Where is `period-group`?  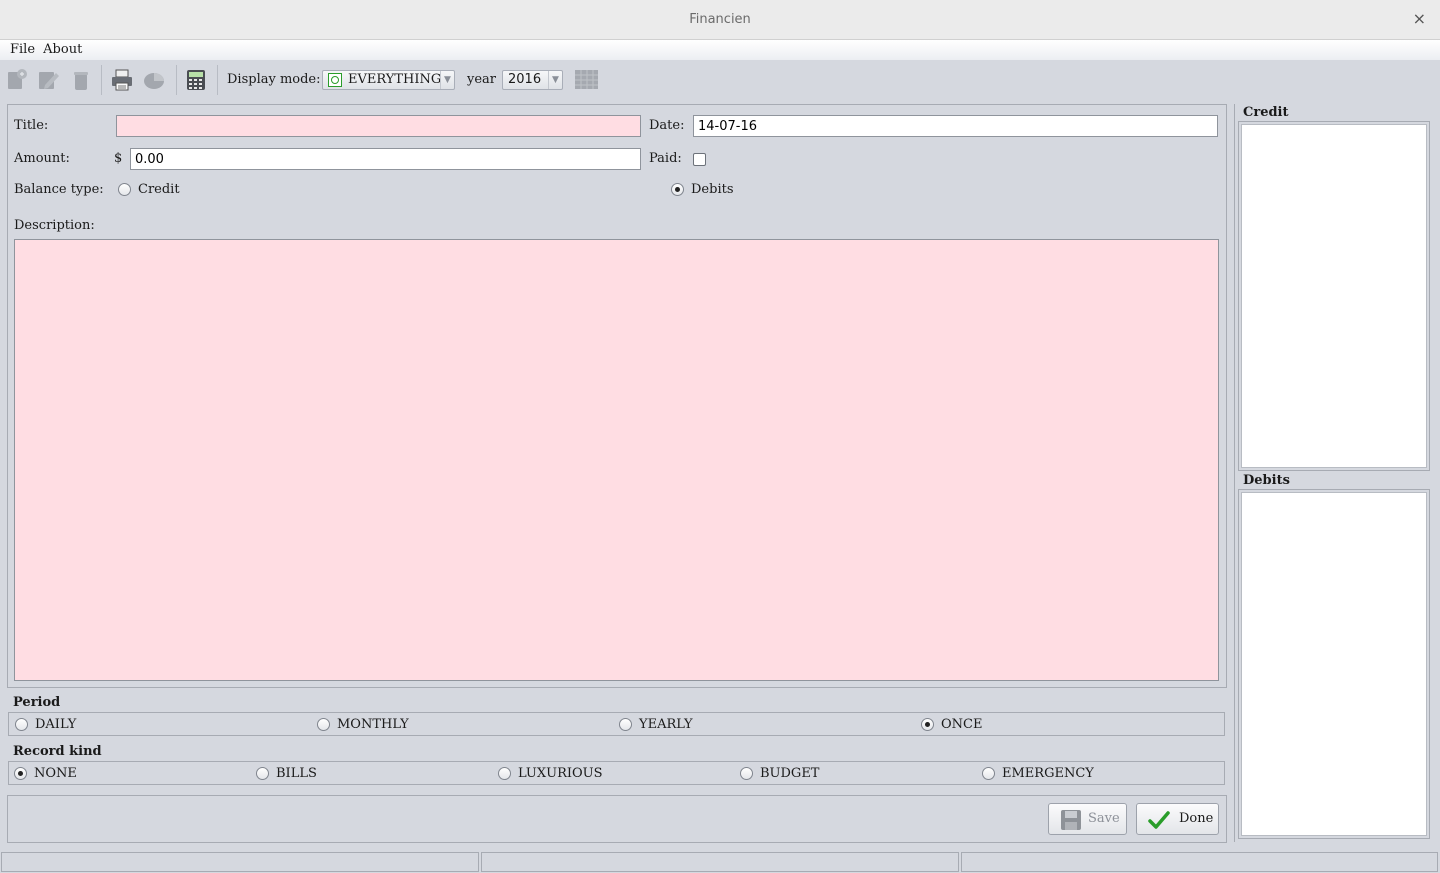 period-group is located at coordinates (616, 724).